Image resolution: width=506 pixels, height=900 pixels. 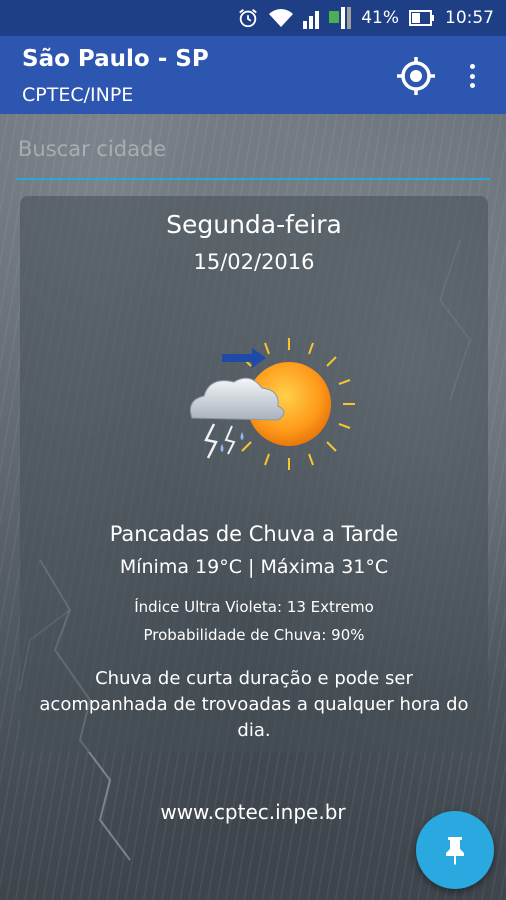 I want to click on uv-index: Índice Ultra Violeta: 13 Extremo, so click(x=254, y=607).